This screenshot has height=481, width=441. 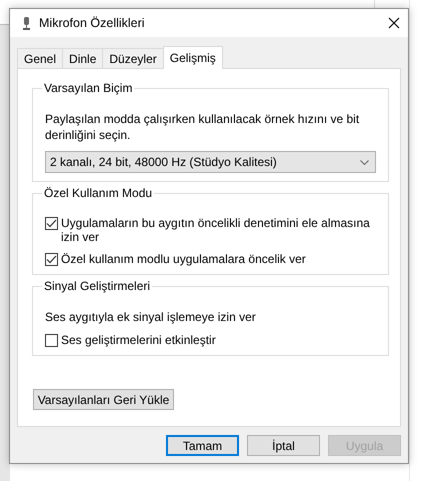 What do you see at coordinates (133, 58) in the screenshot?
I see `tab: Düzeyler` at bounding box center [133, 58].